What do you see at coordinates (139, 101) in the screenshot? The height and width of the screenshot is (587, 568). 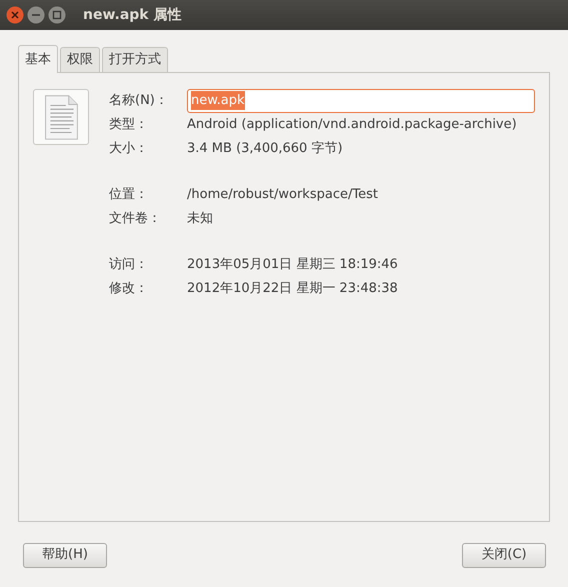 I see `field-label: 名称(N)：` at bounding box center [139, 101].